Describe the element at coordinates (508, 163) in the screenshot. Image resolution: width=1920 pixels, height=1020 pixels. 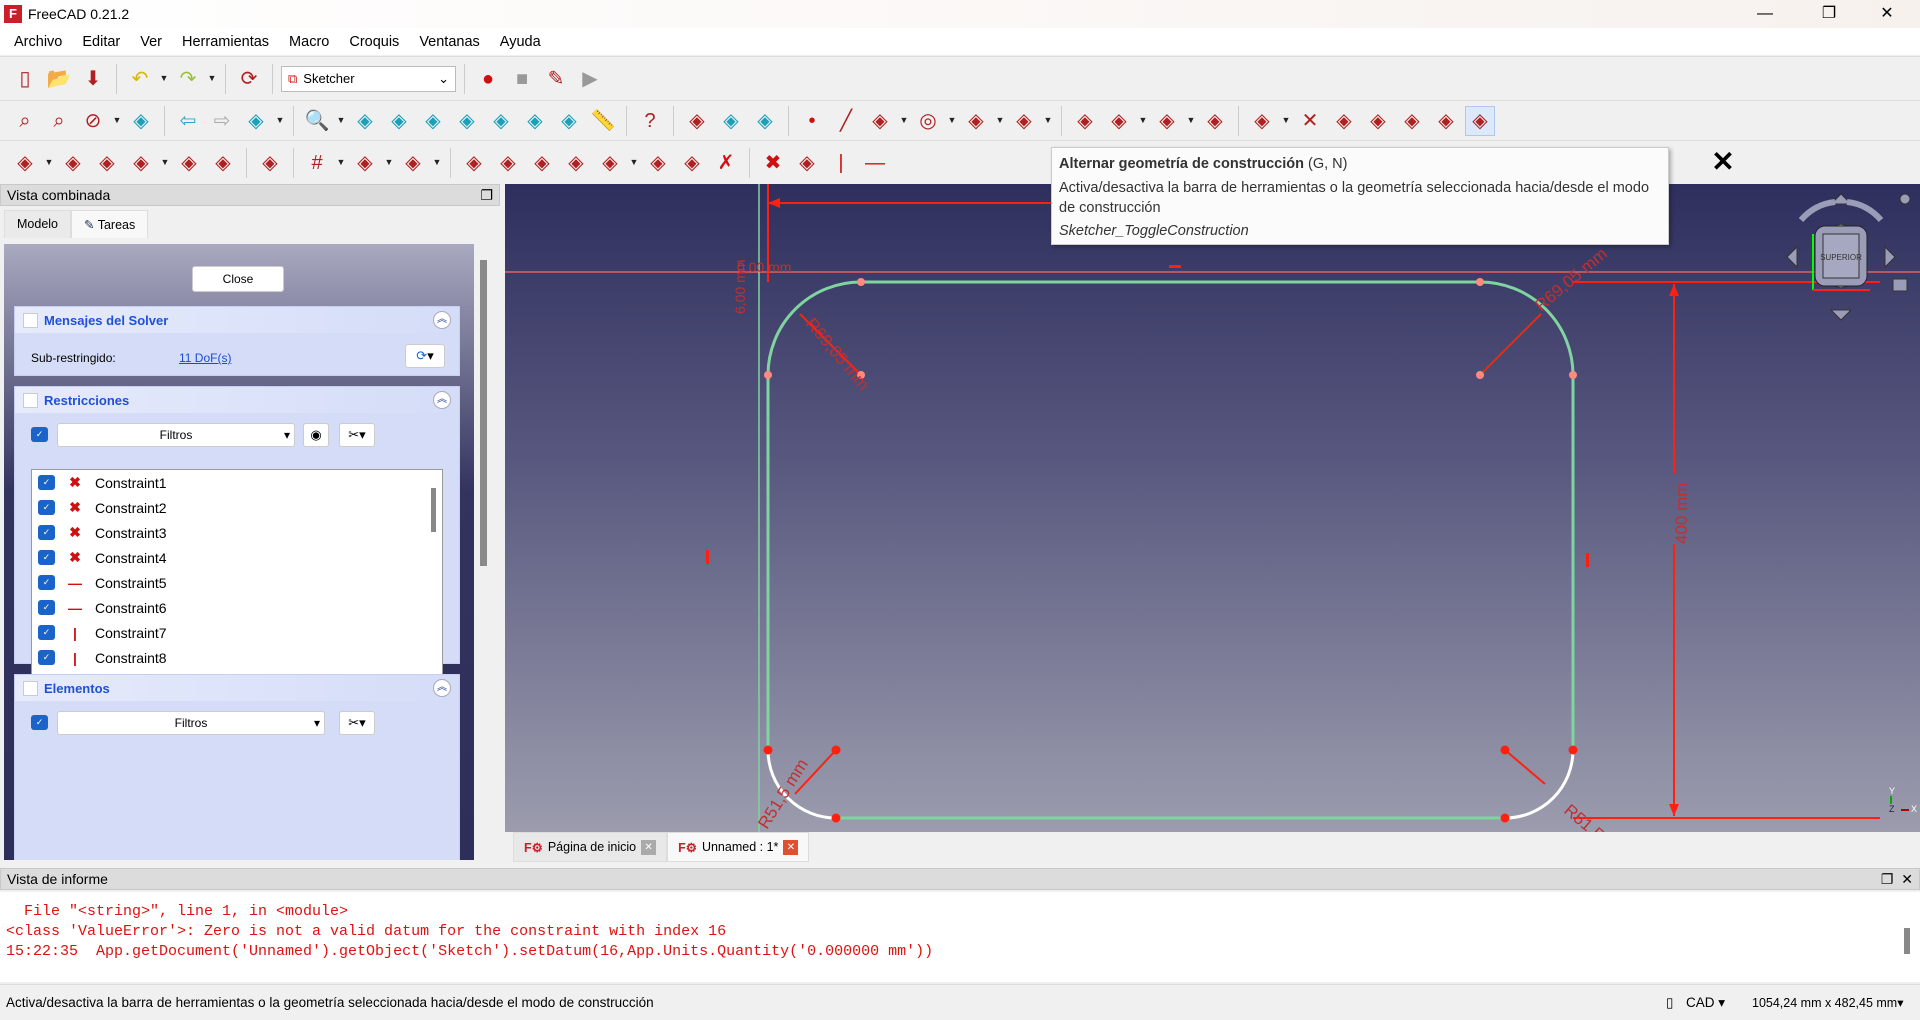
I see `clone-icon: ◈` at that location.